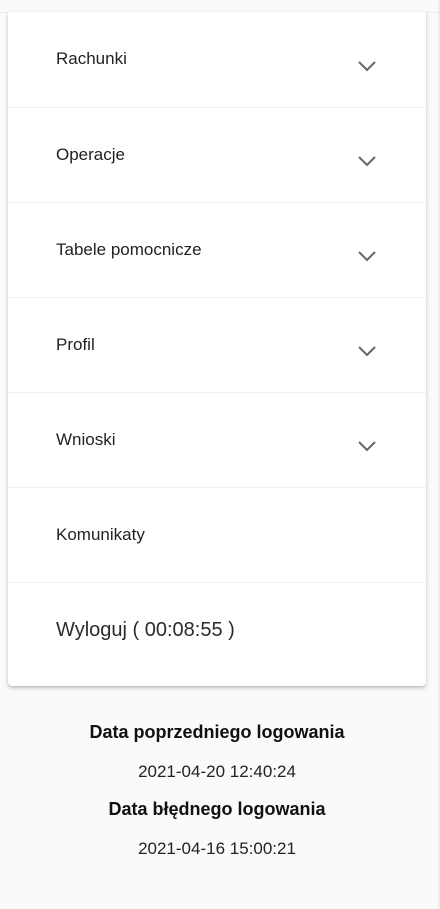 The width and height of the screenshot is (440, 909). I want to click on menu-item-label: Rachunki, so click(91, 58).